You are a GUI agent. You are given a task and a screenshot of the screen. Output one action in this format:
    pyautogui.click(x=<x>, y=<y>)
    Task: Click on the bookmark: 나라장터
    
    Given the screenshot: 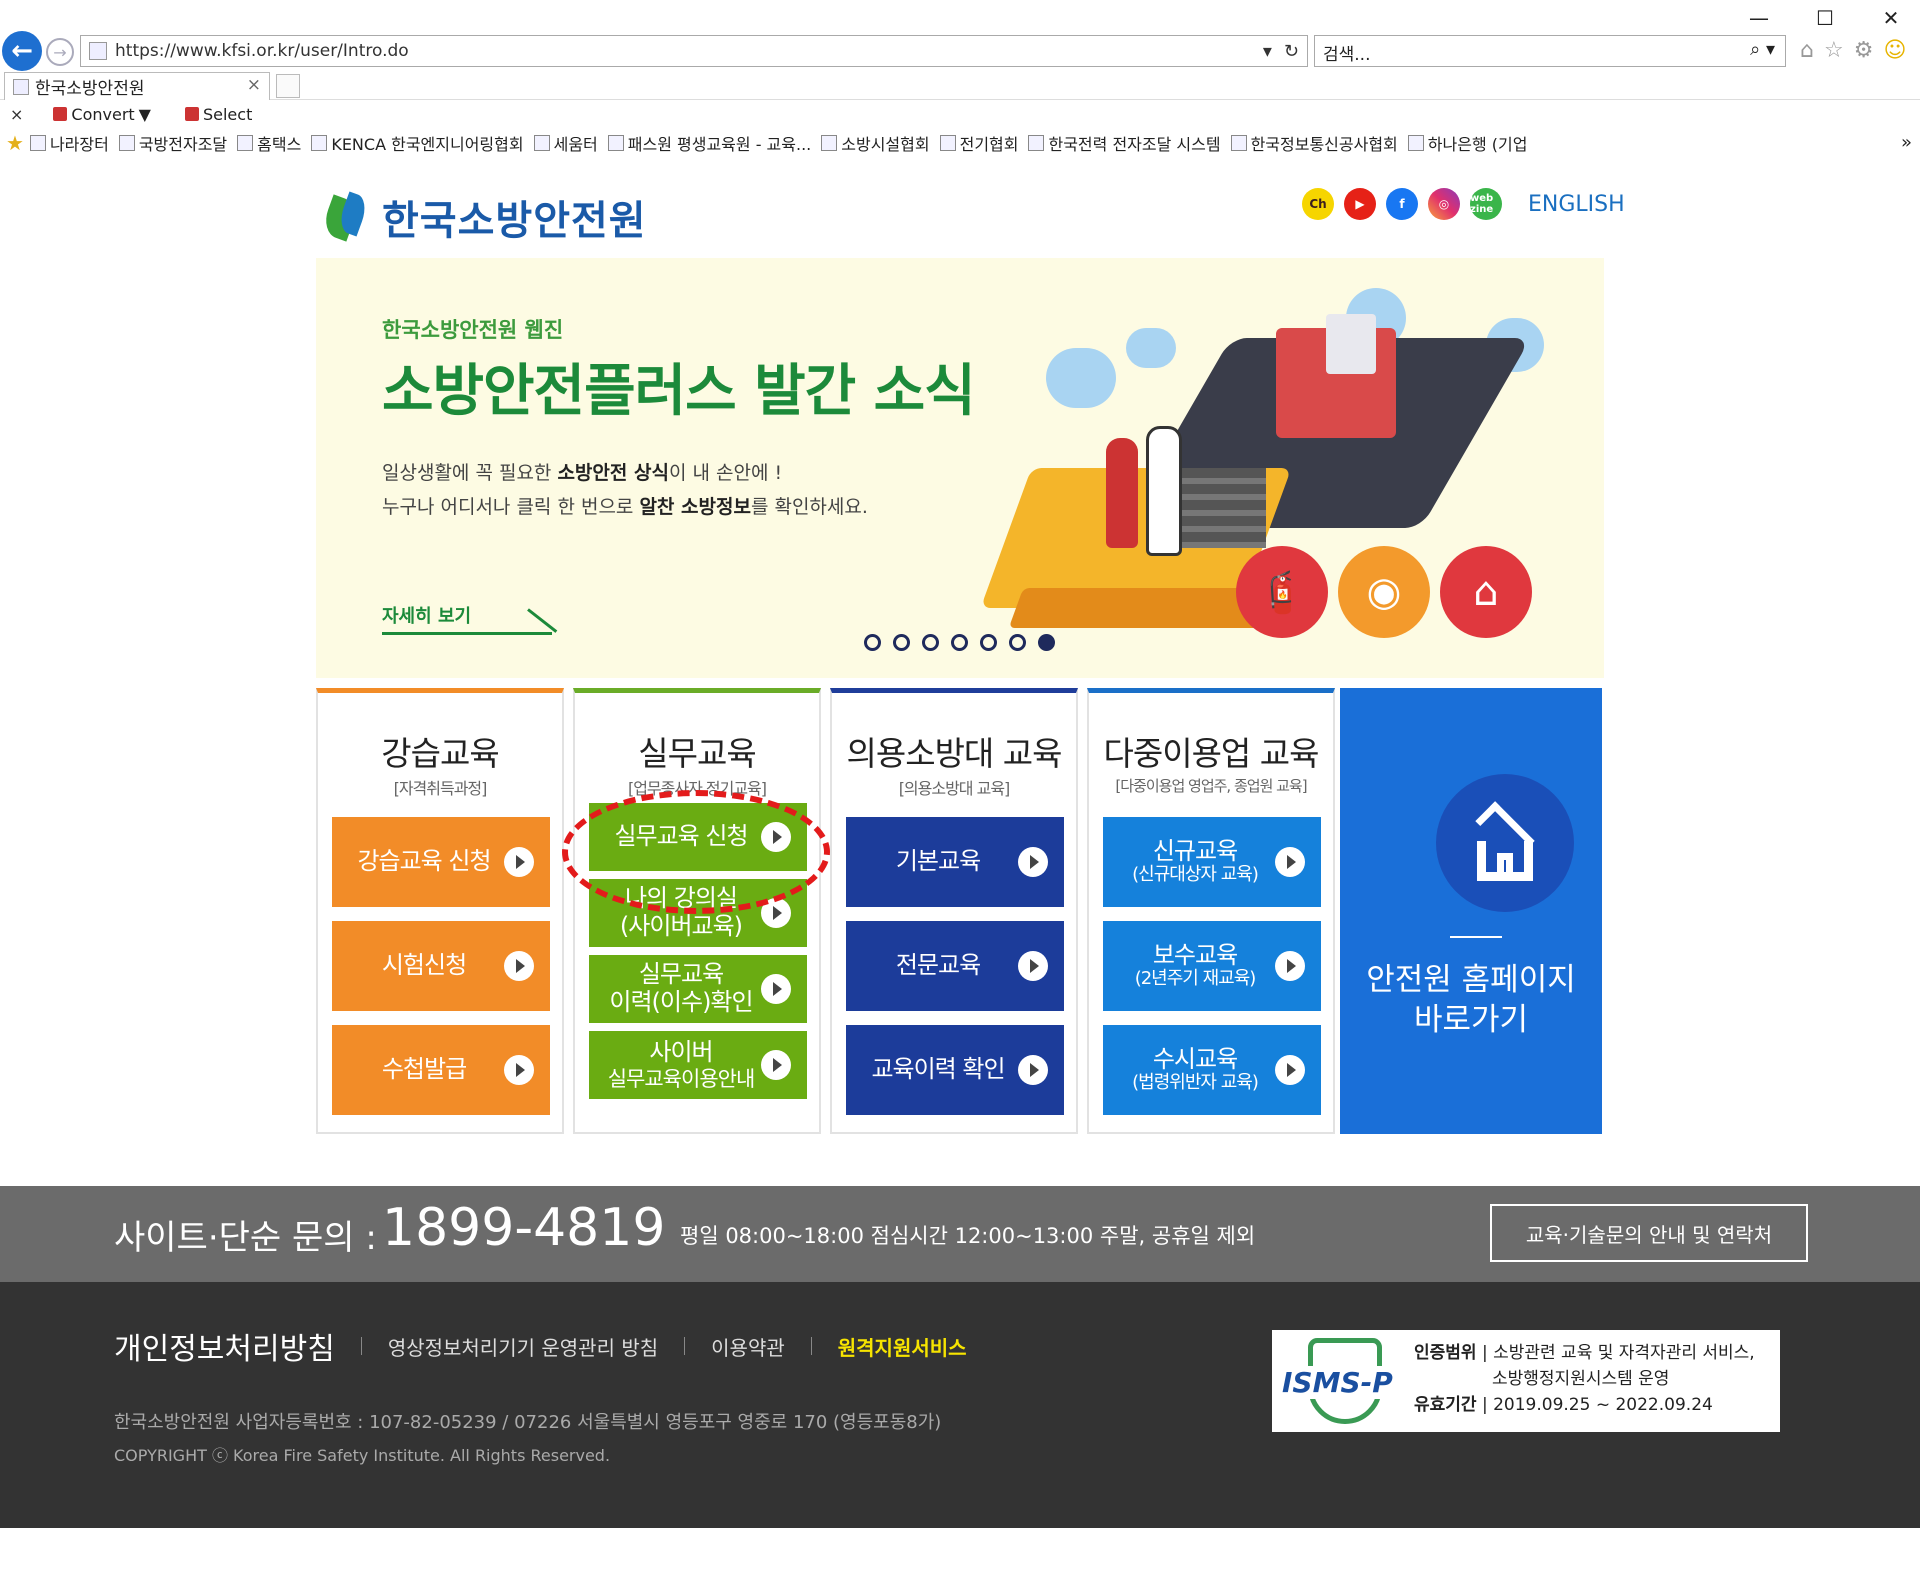 What is the action you would take?
    pyautogui.click(x=69, y=143)
    